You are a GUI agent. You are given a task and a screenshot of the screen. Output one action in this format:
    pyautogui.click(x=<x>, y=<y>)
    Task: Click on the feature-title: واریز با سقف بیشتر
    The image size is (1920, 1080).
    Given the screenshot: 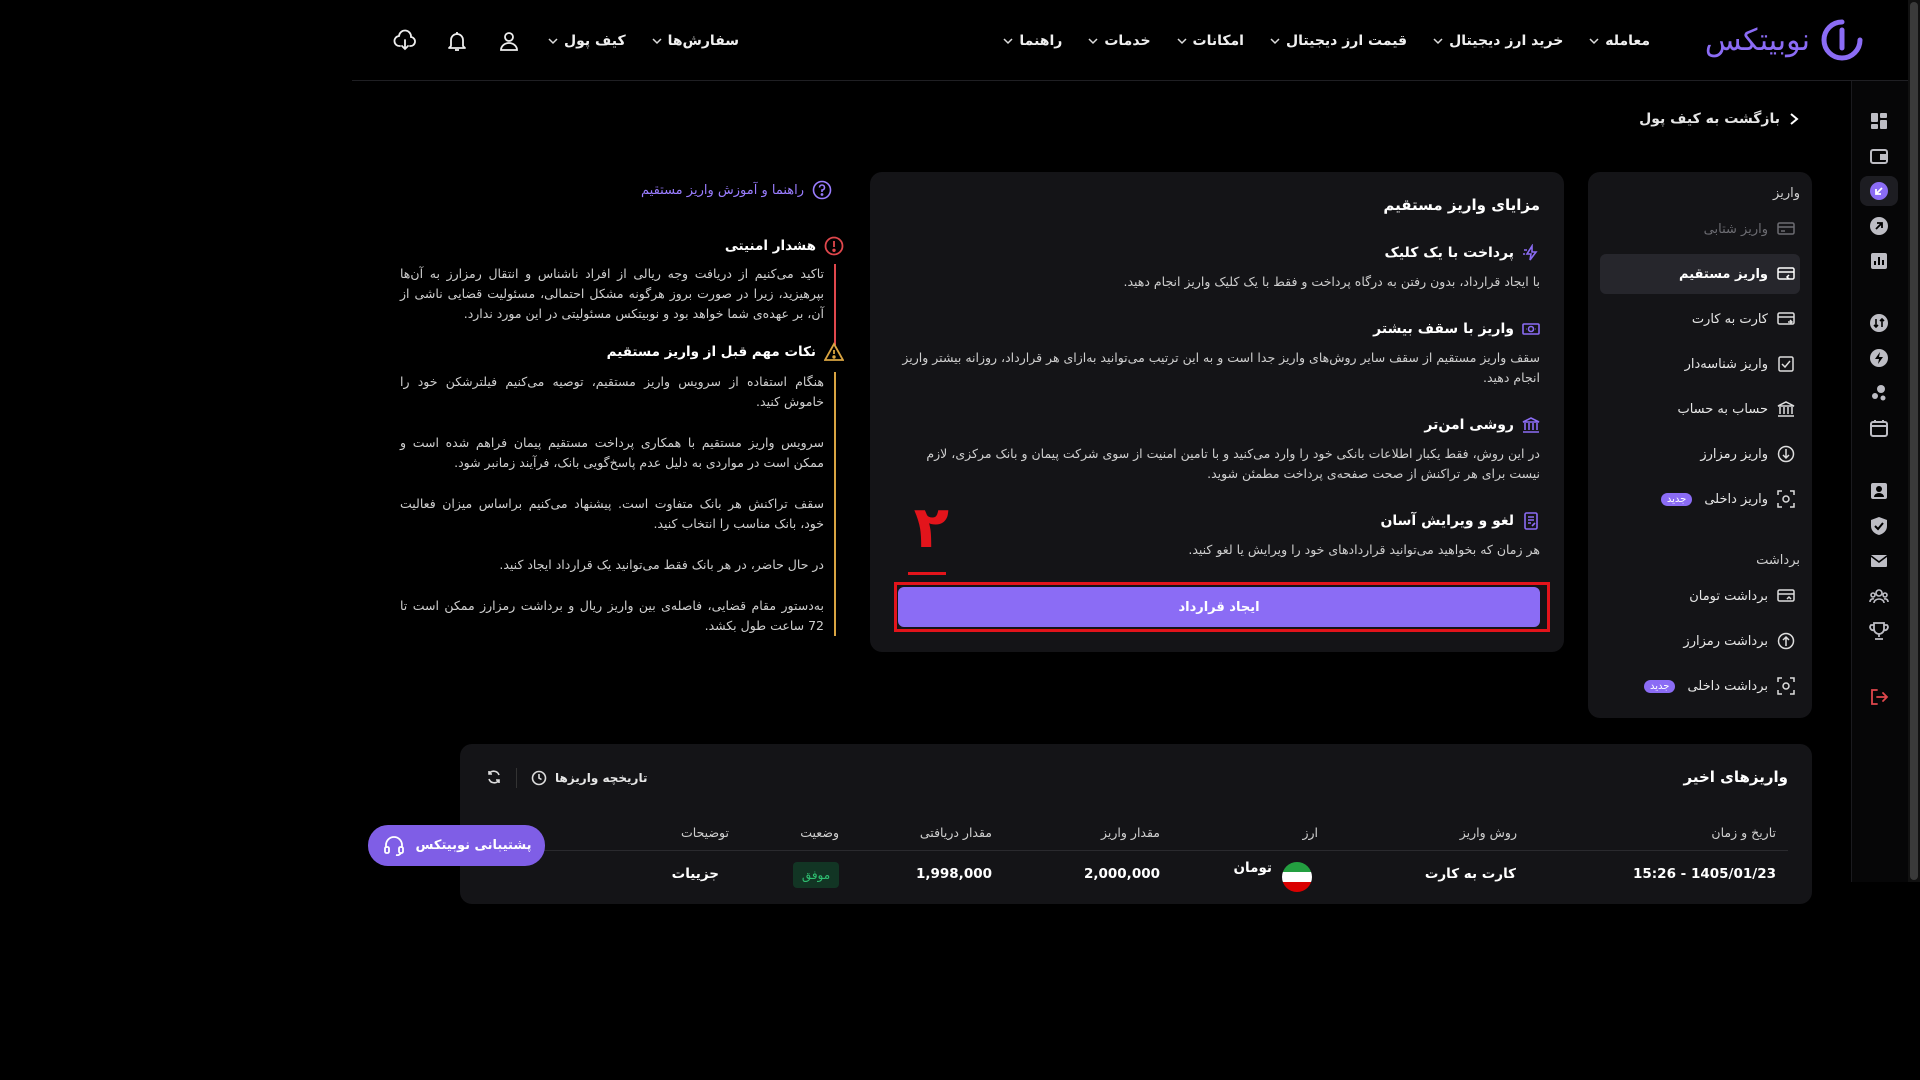 What is the action you would take?
    pyautogui.click(x=1220, y=329)
    